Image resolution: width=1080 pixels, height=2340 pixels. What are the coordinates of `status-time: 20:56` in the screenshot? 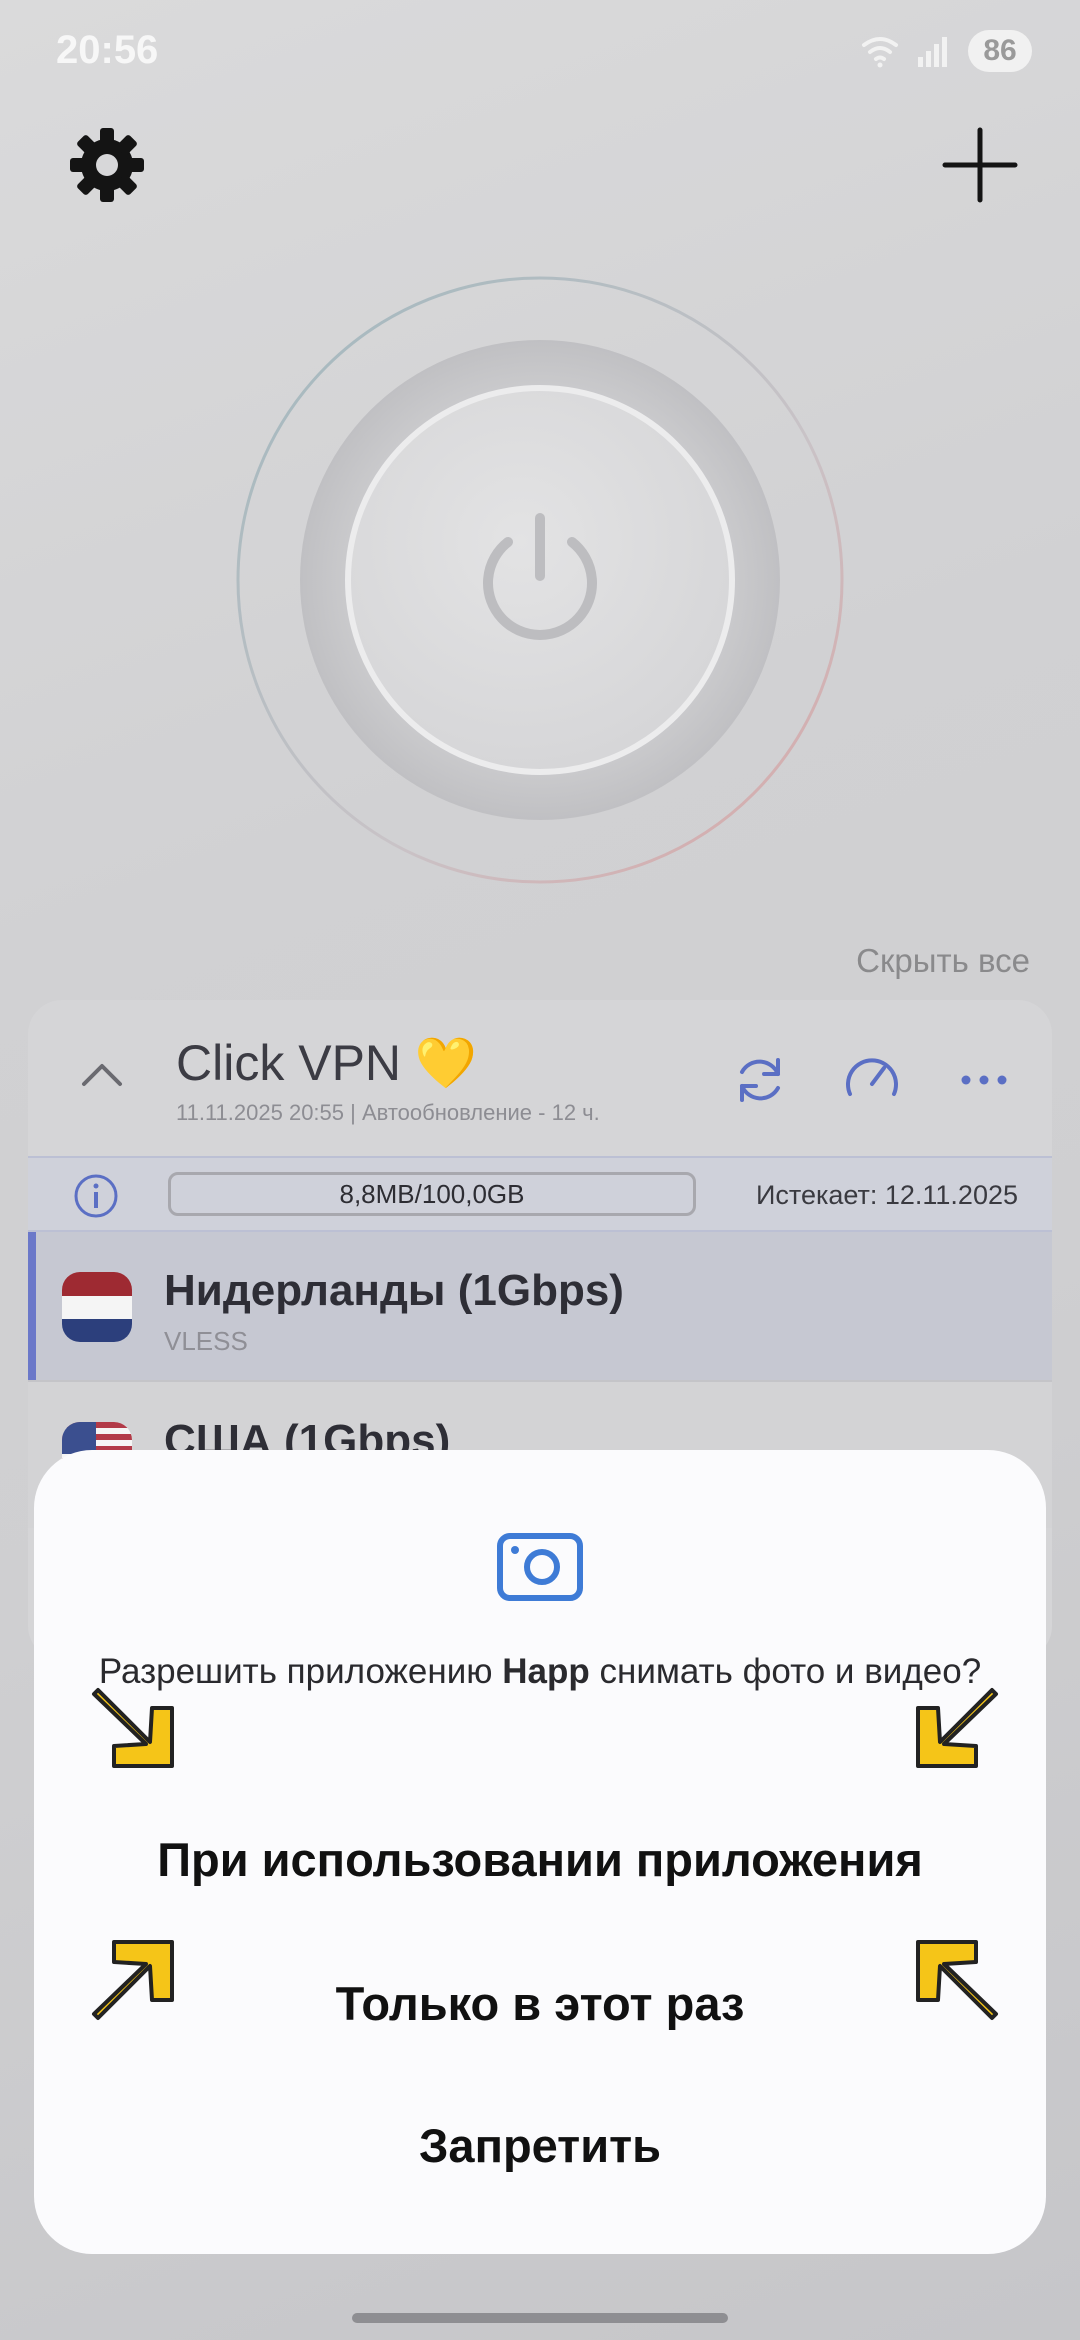 It's located at (107, 50).